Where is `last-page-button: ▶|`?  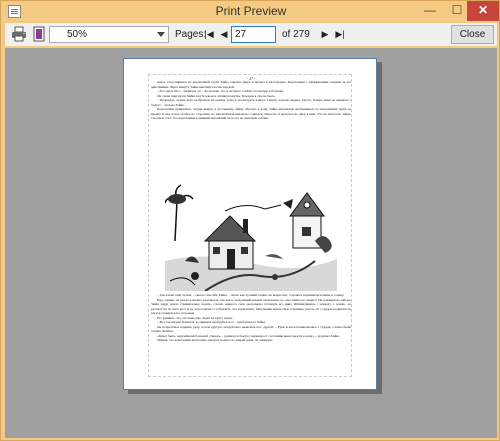 last-page-button: ▶| is located at coordinates (340, 34).